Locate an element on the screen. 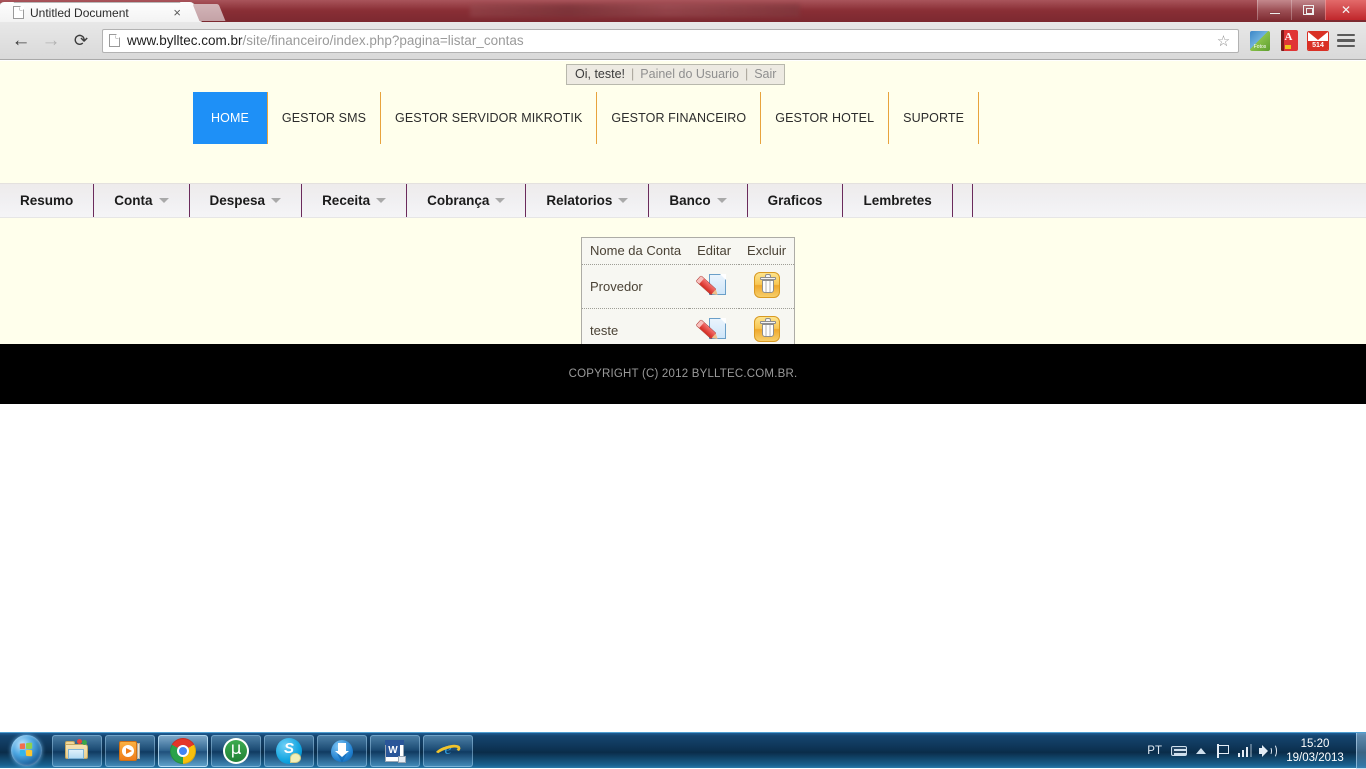  taskbar-skype is located at coordinates (289, 751).